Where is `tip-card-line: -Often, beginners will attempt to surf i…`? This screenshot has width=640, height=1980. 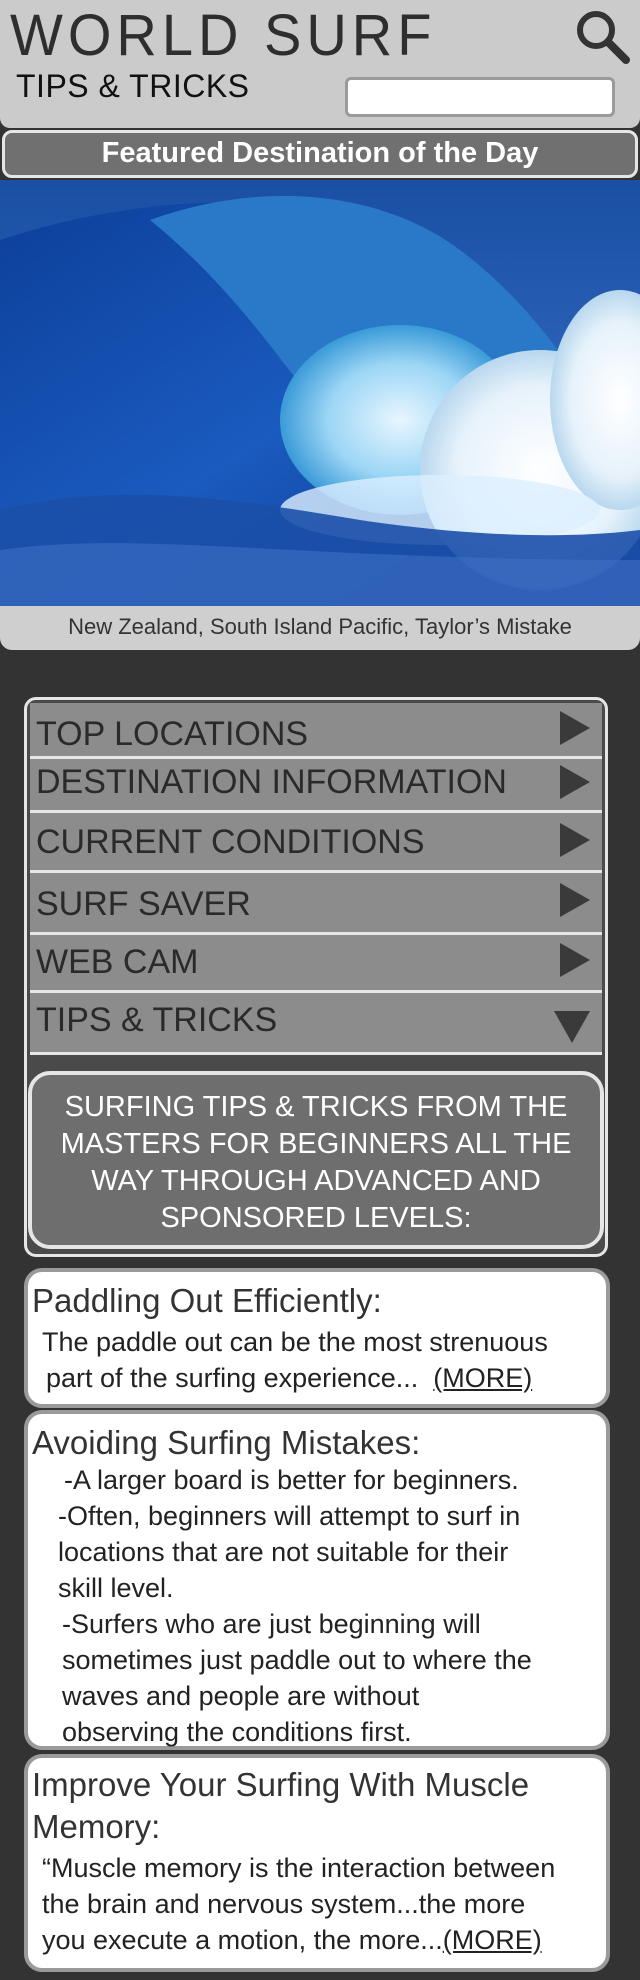 tip-card-line: -Often, beginners will attempt to surf i… is located at coordinates (289, 1516).